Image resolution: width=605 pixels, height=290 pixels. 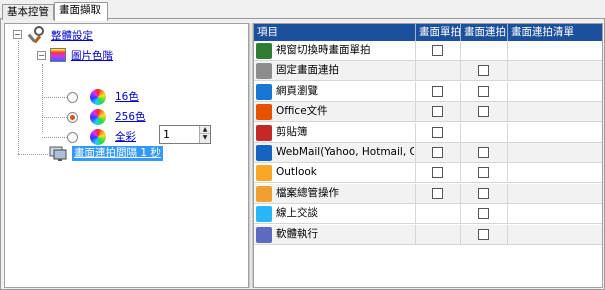 What do you see at coordinates (292, 131) in the screenshot?
I see `item-label: 剪貼簿` at bounding box center [292, 131].